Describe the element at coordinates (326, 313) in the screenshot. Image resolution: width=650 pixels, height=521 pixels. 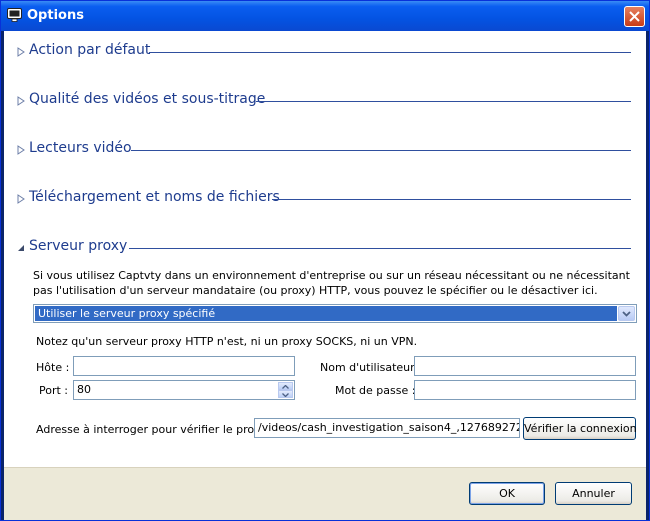
I see `proxy-mode-selected: Utiliser le serveur proxy spécifié` at that location.